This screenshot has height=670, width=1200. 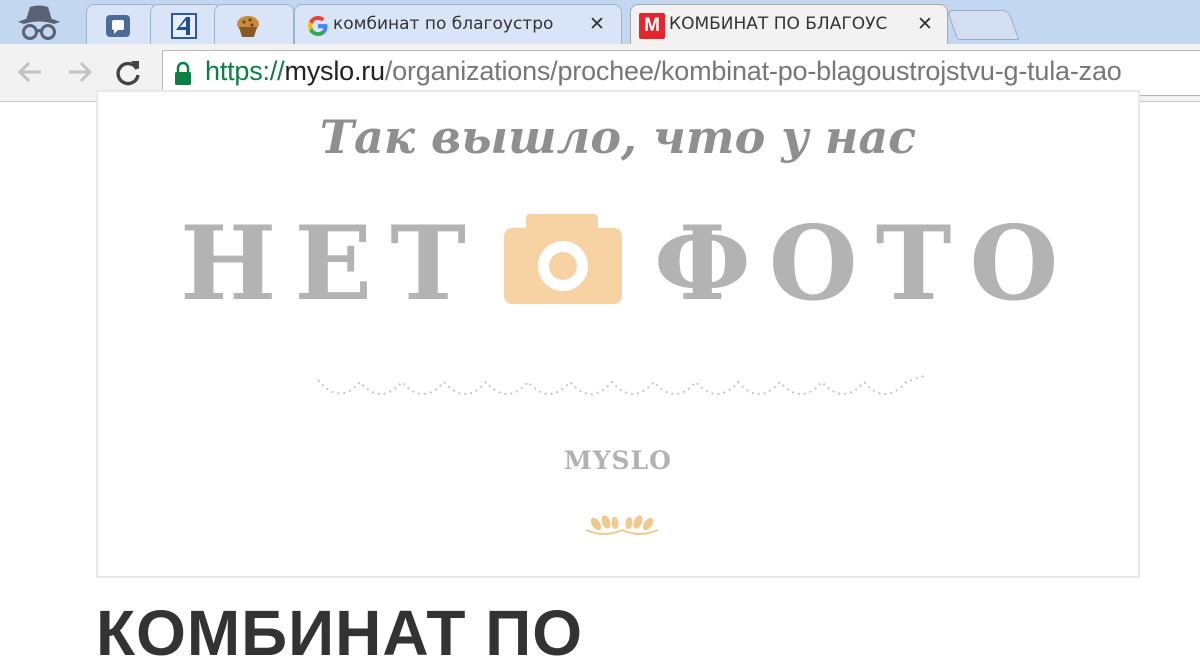 I want to click on tab-google-search: комбинат по благоустро ✕, so click(x=458, y=24).